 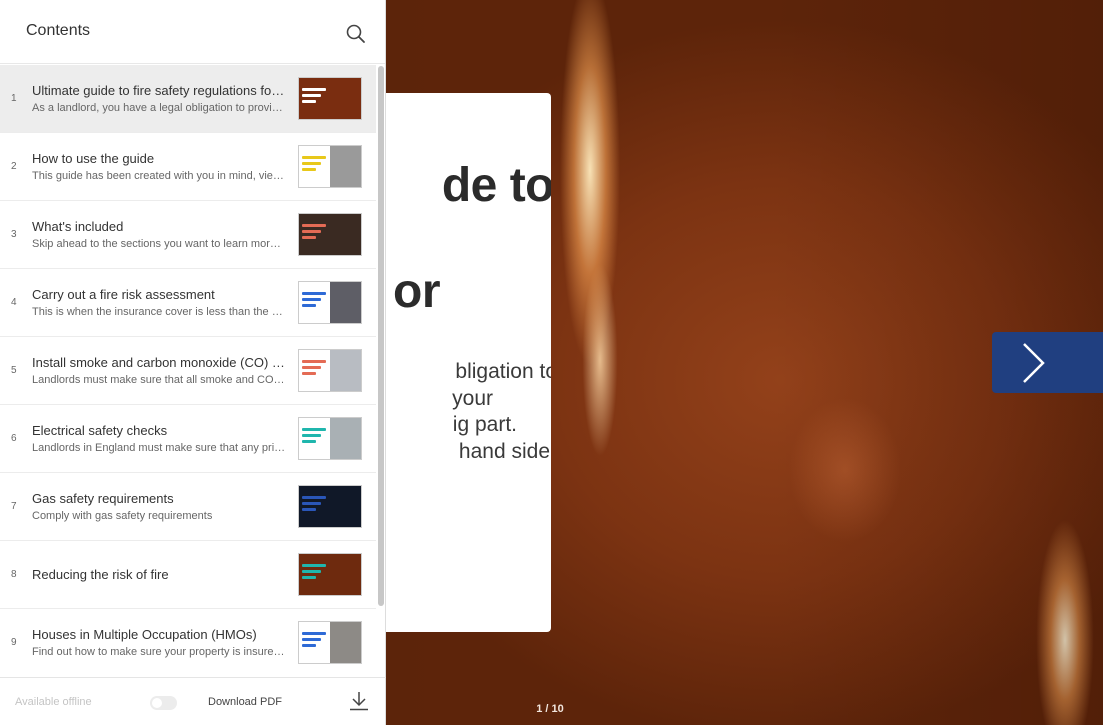 I want to click on toc-item-title: Houses in Multiple Occupation (HMOs), so click(x=144, y=634).